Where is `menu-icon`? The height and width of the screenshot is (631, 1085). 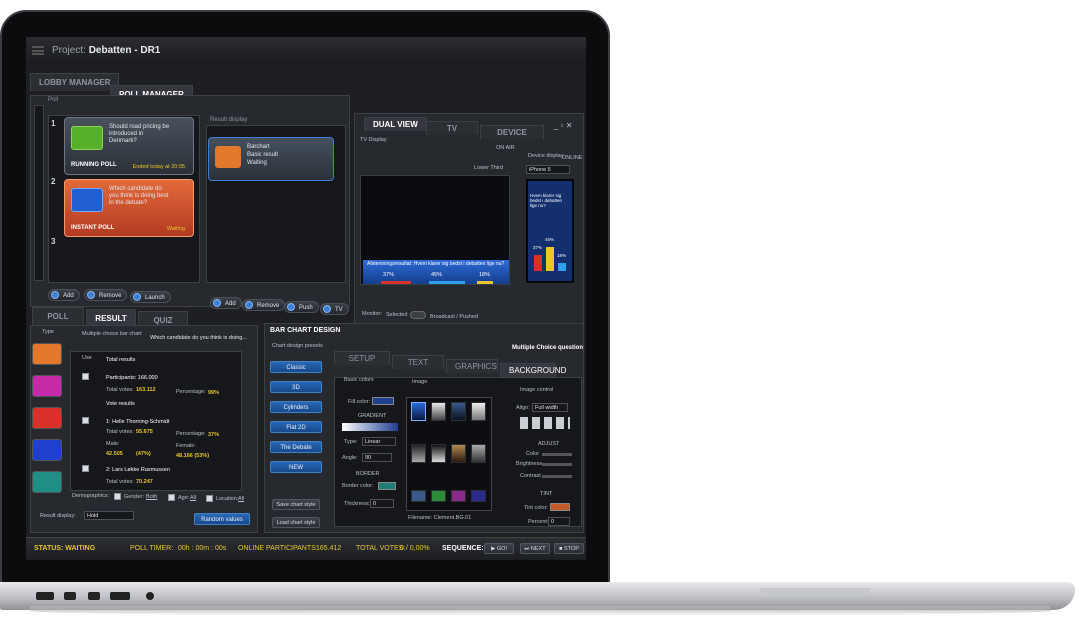
menu-icon is located at coordinates (38, 50).